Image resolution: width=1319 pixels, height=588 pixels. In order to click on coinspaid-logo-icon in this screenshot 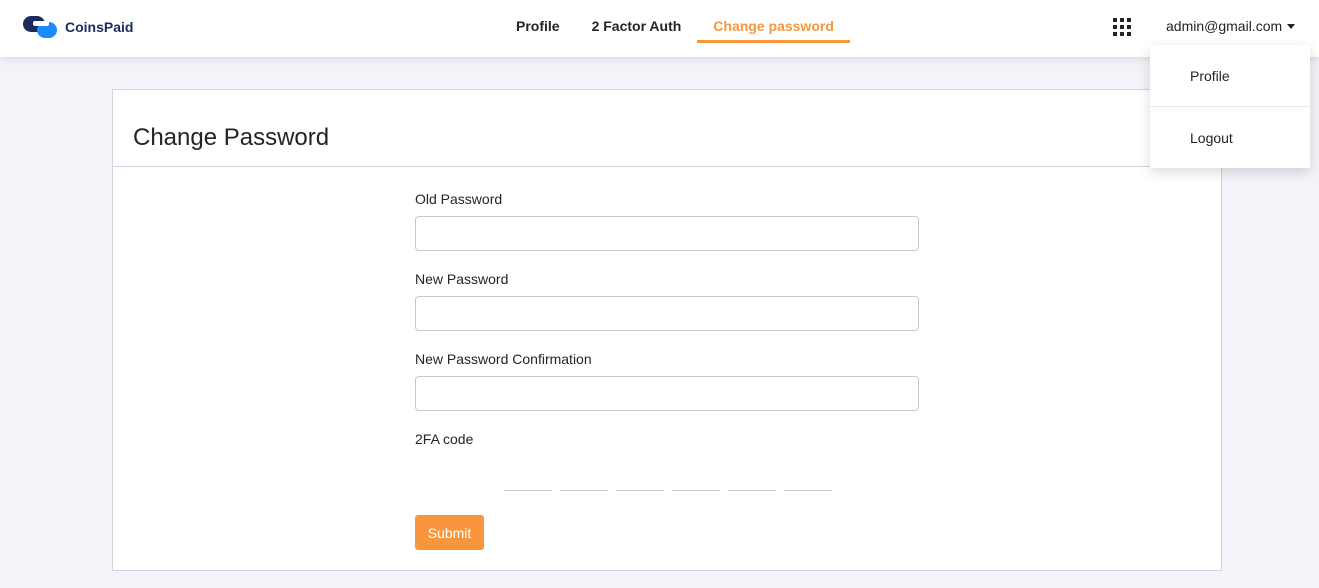, I will do `click(40, 27)`.